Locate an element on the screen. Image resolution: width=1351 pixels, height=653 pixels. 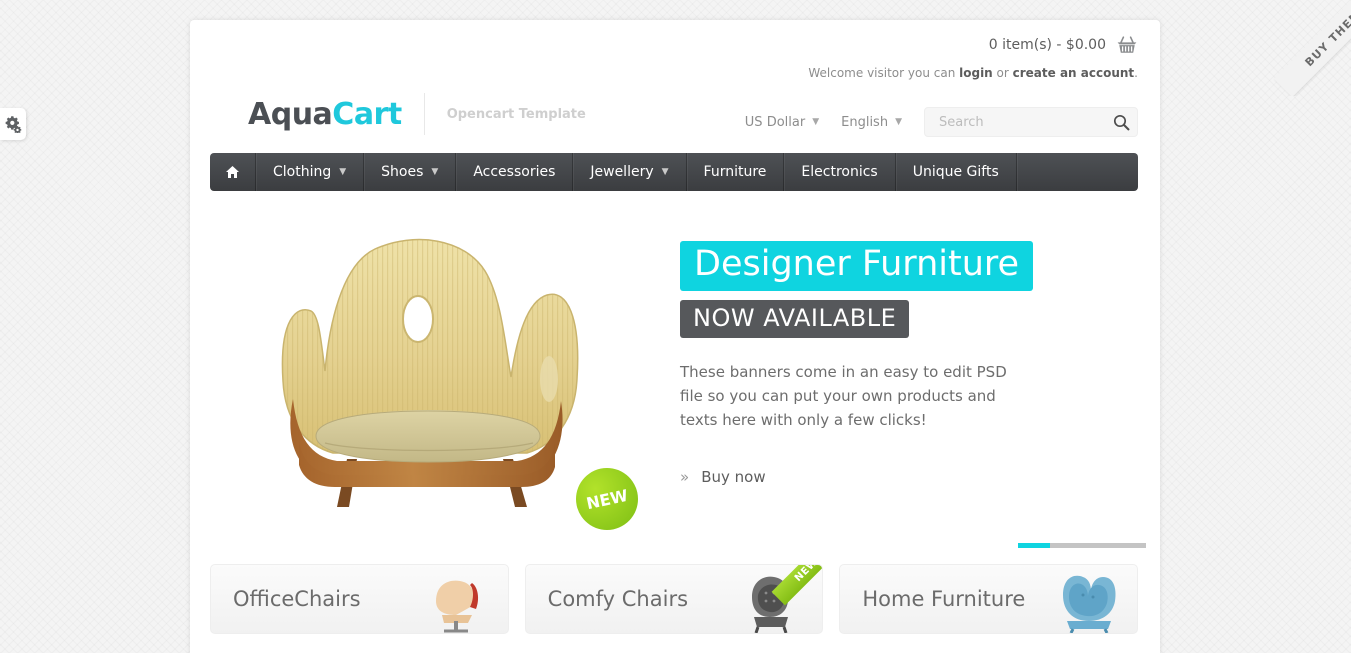
search-box is located at coordinates (1031, 122).